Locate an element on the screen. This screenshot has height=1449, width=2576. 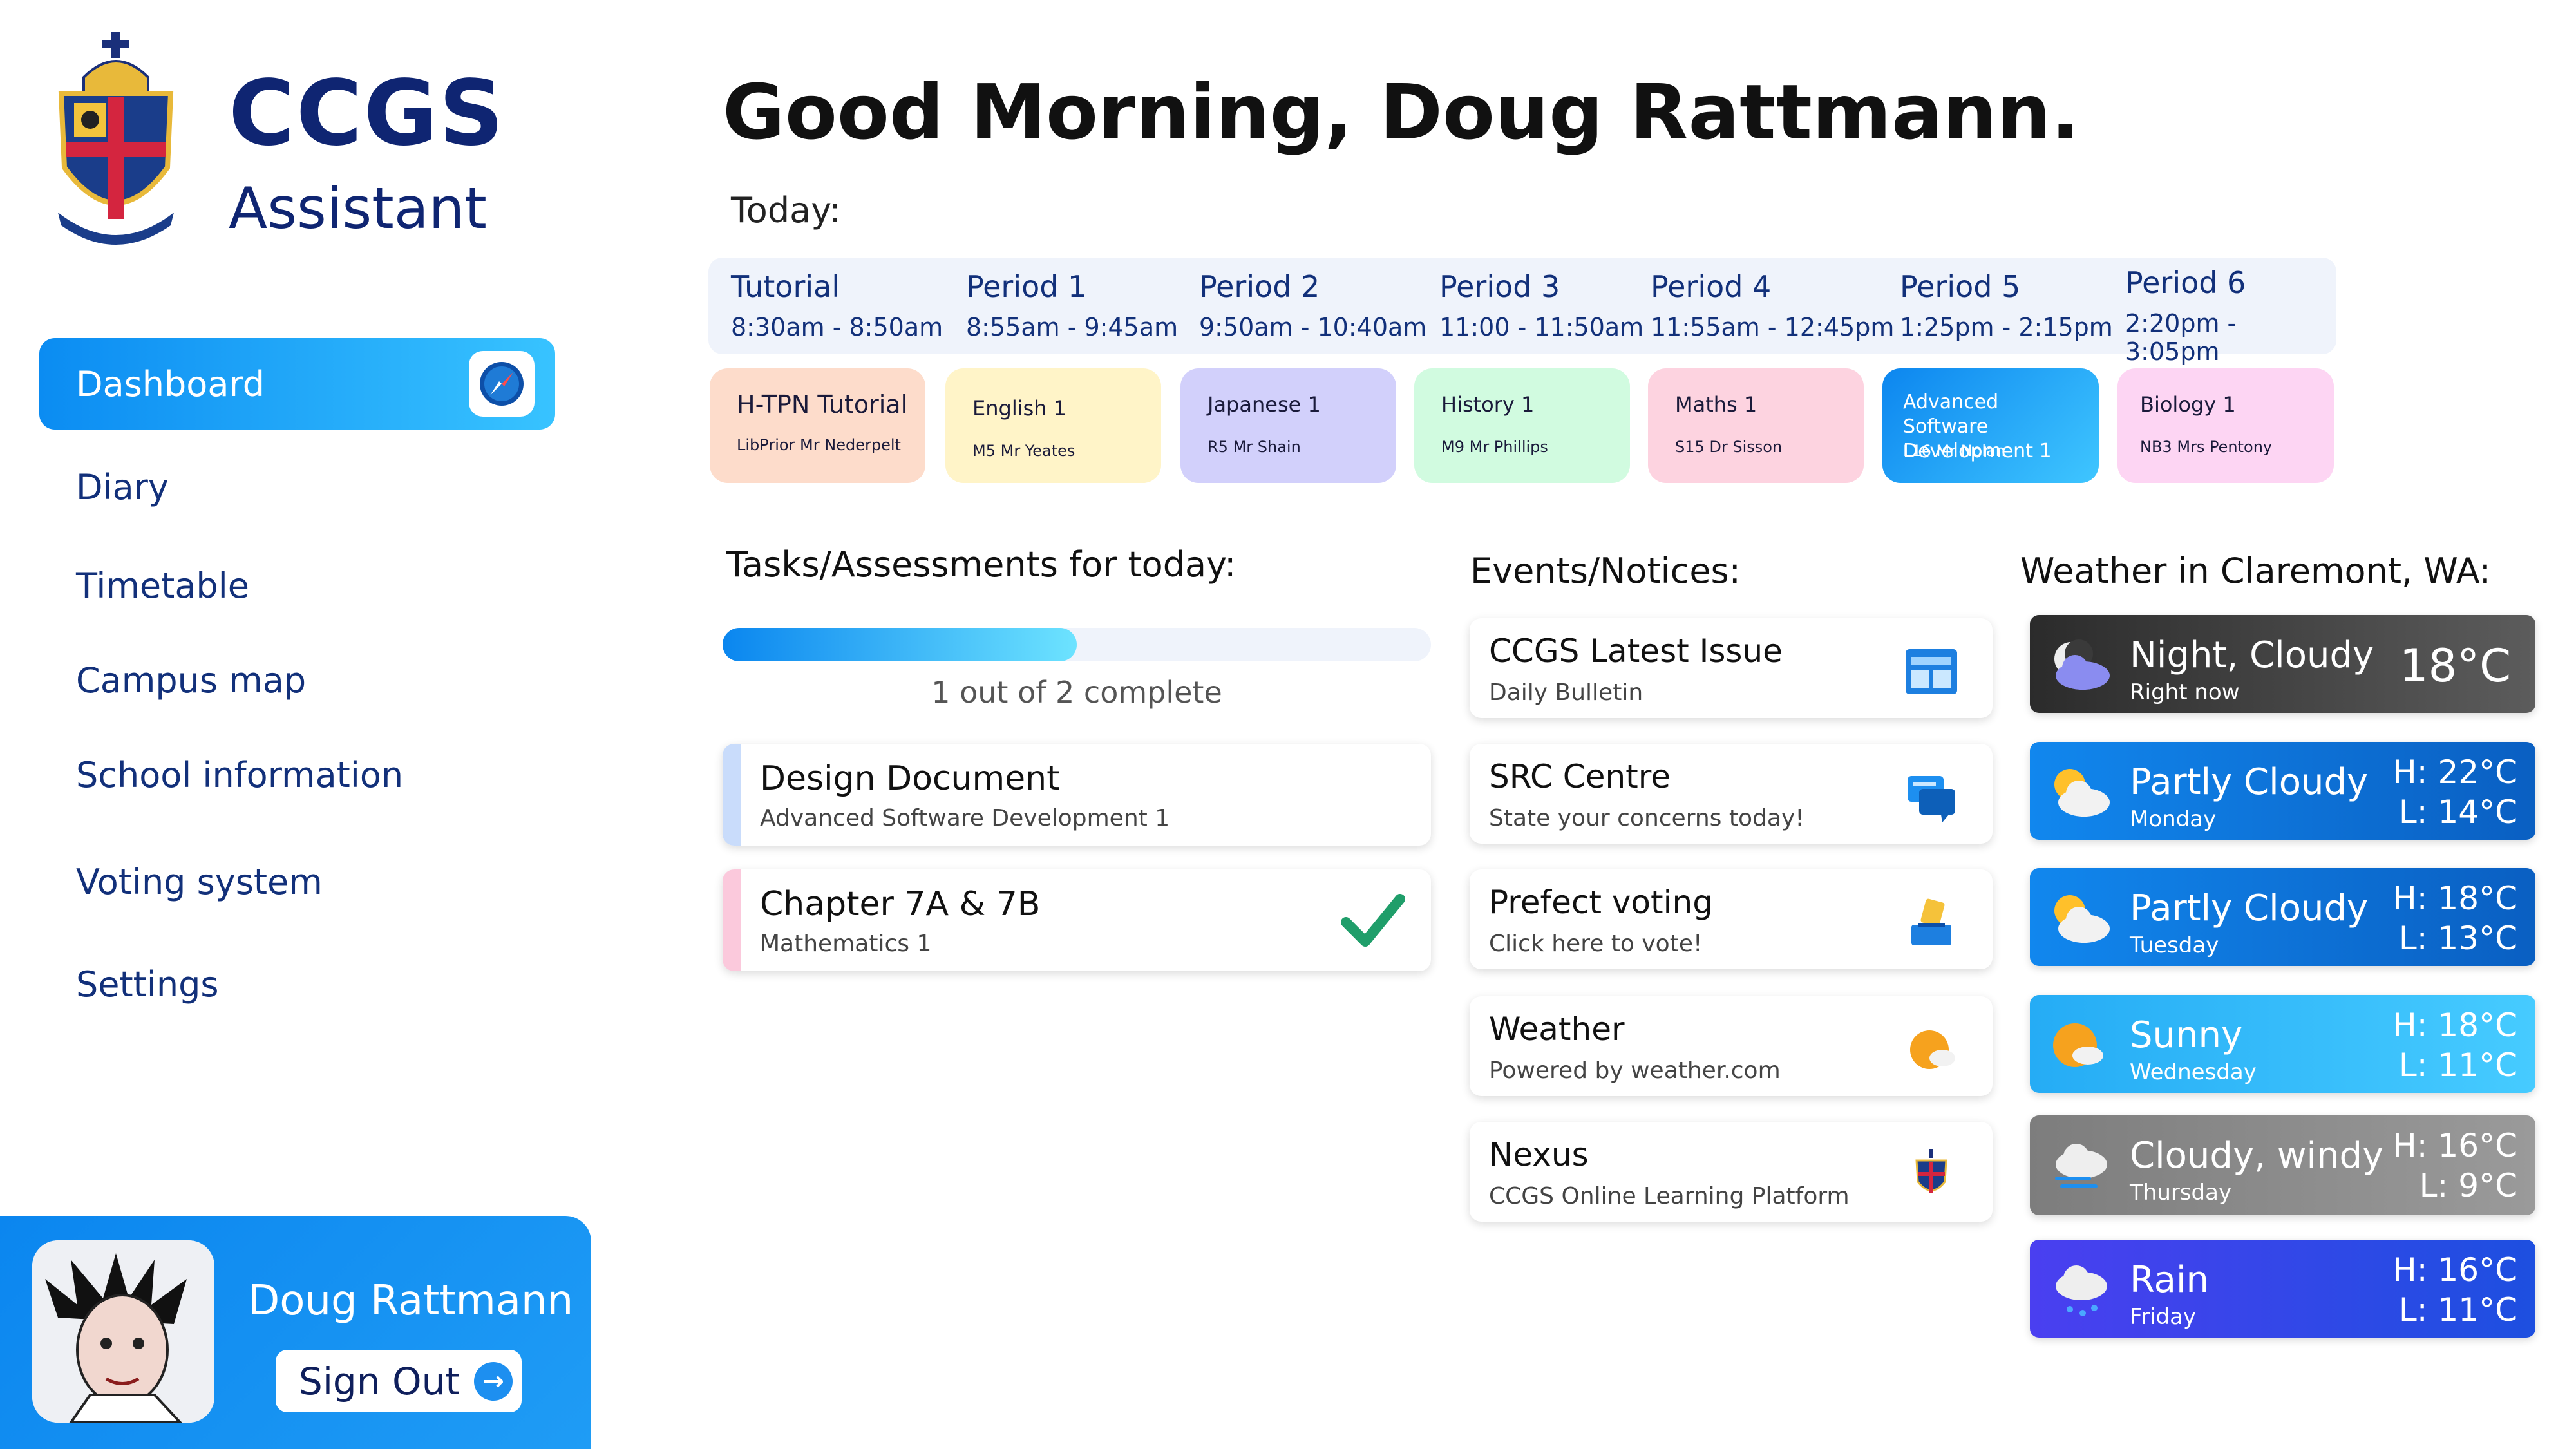
weather-condition: Sunny is located at coordinates (2186, 1035).